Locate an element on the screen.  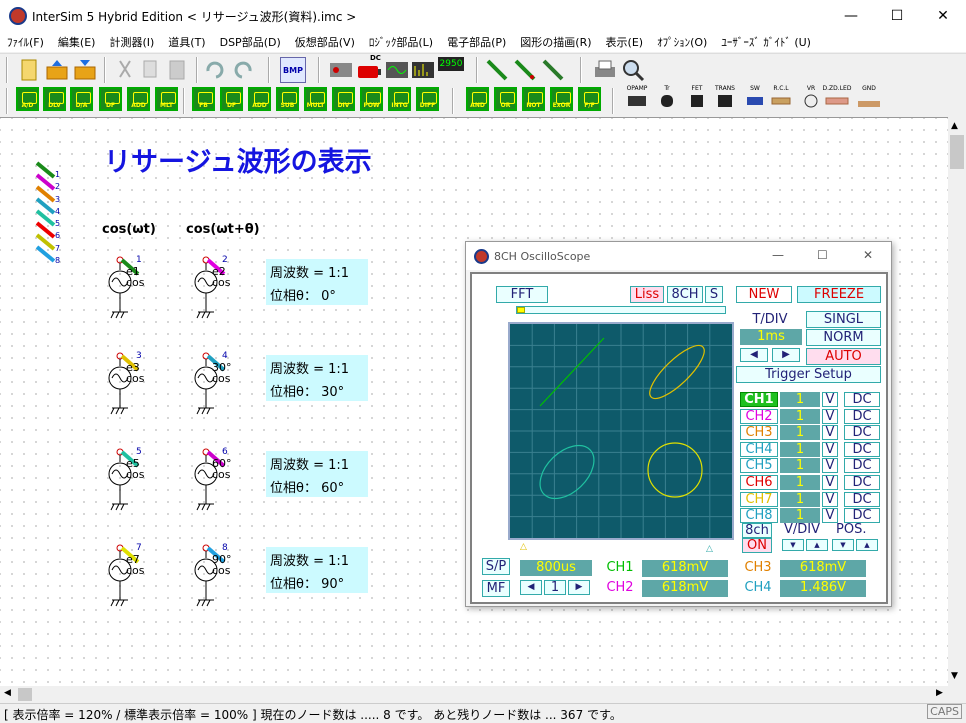
channel-label: CH5 is located at coordinates (759, 466).